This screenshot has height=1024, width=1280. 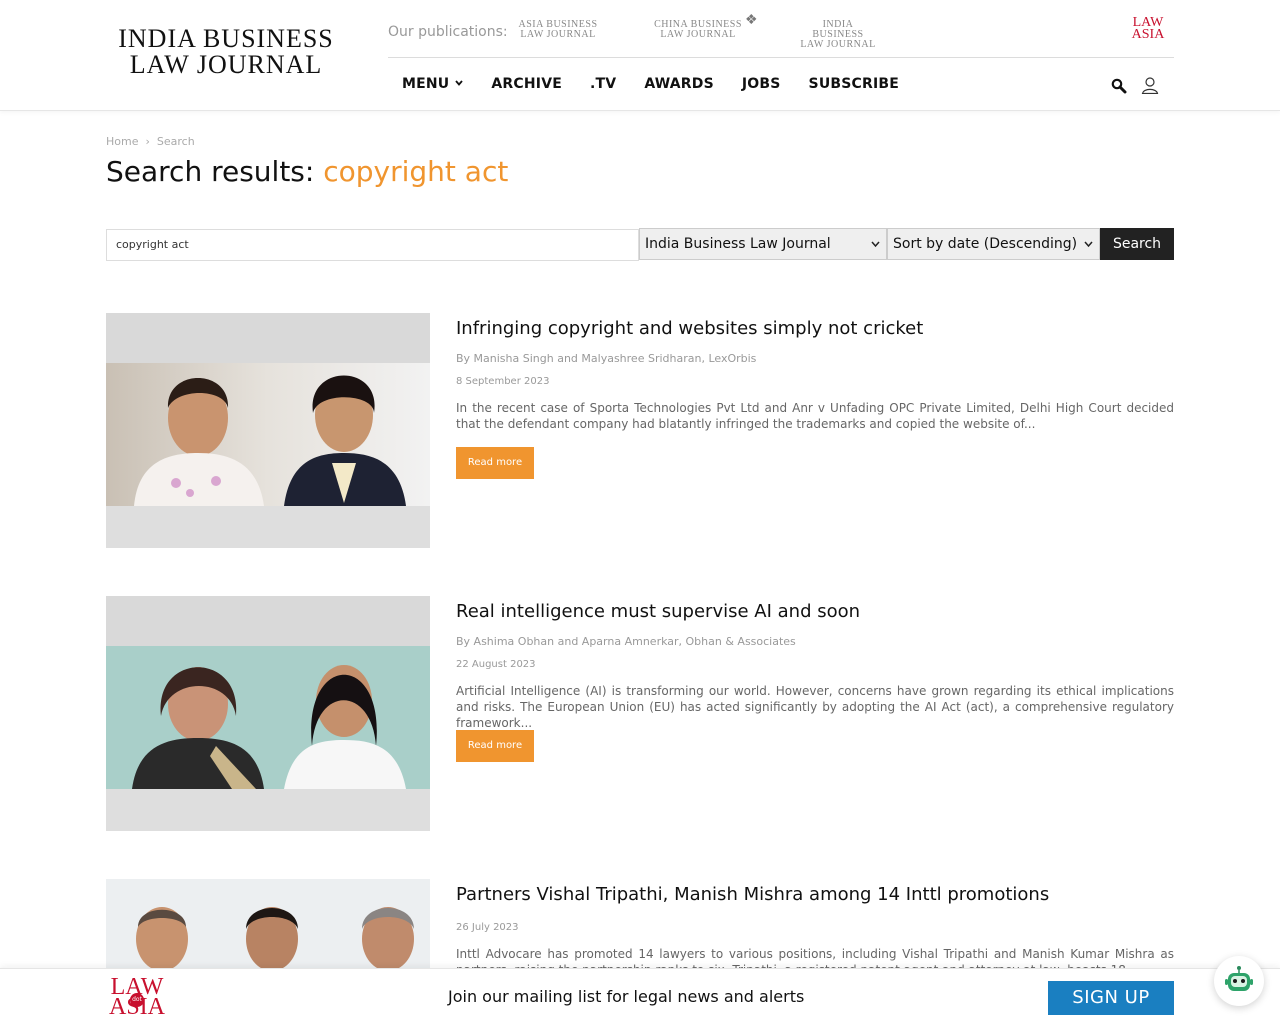 I want to click on nav-jobs: JOBS, so click(x=761, y=84).